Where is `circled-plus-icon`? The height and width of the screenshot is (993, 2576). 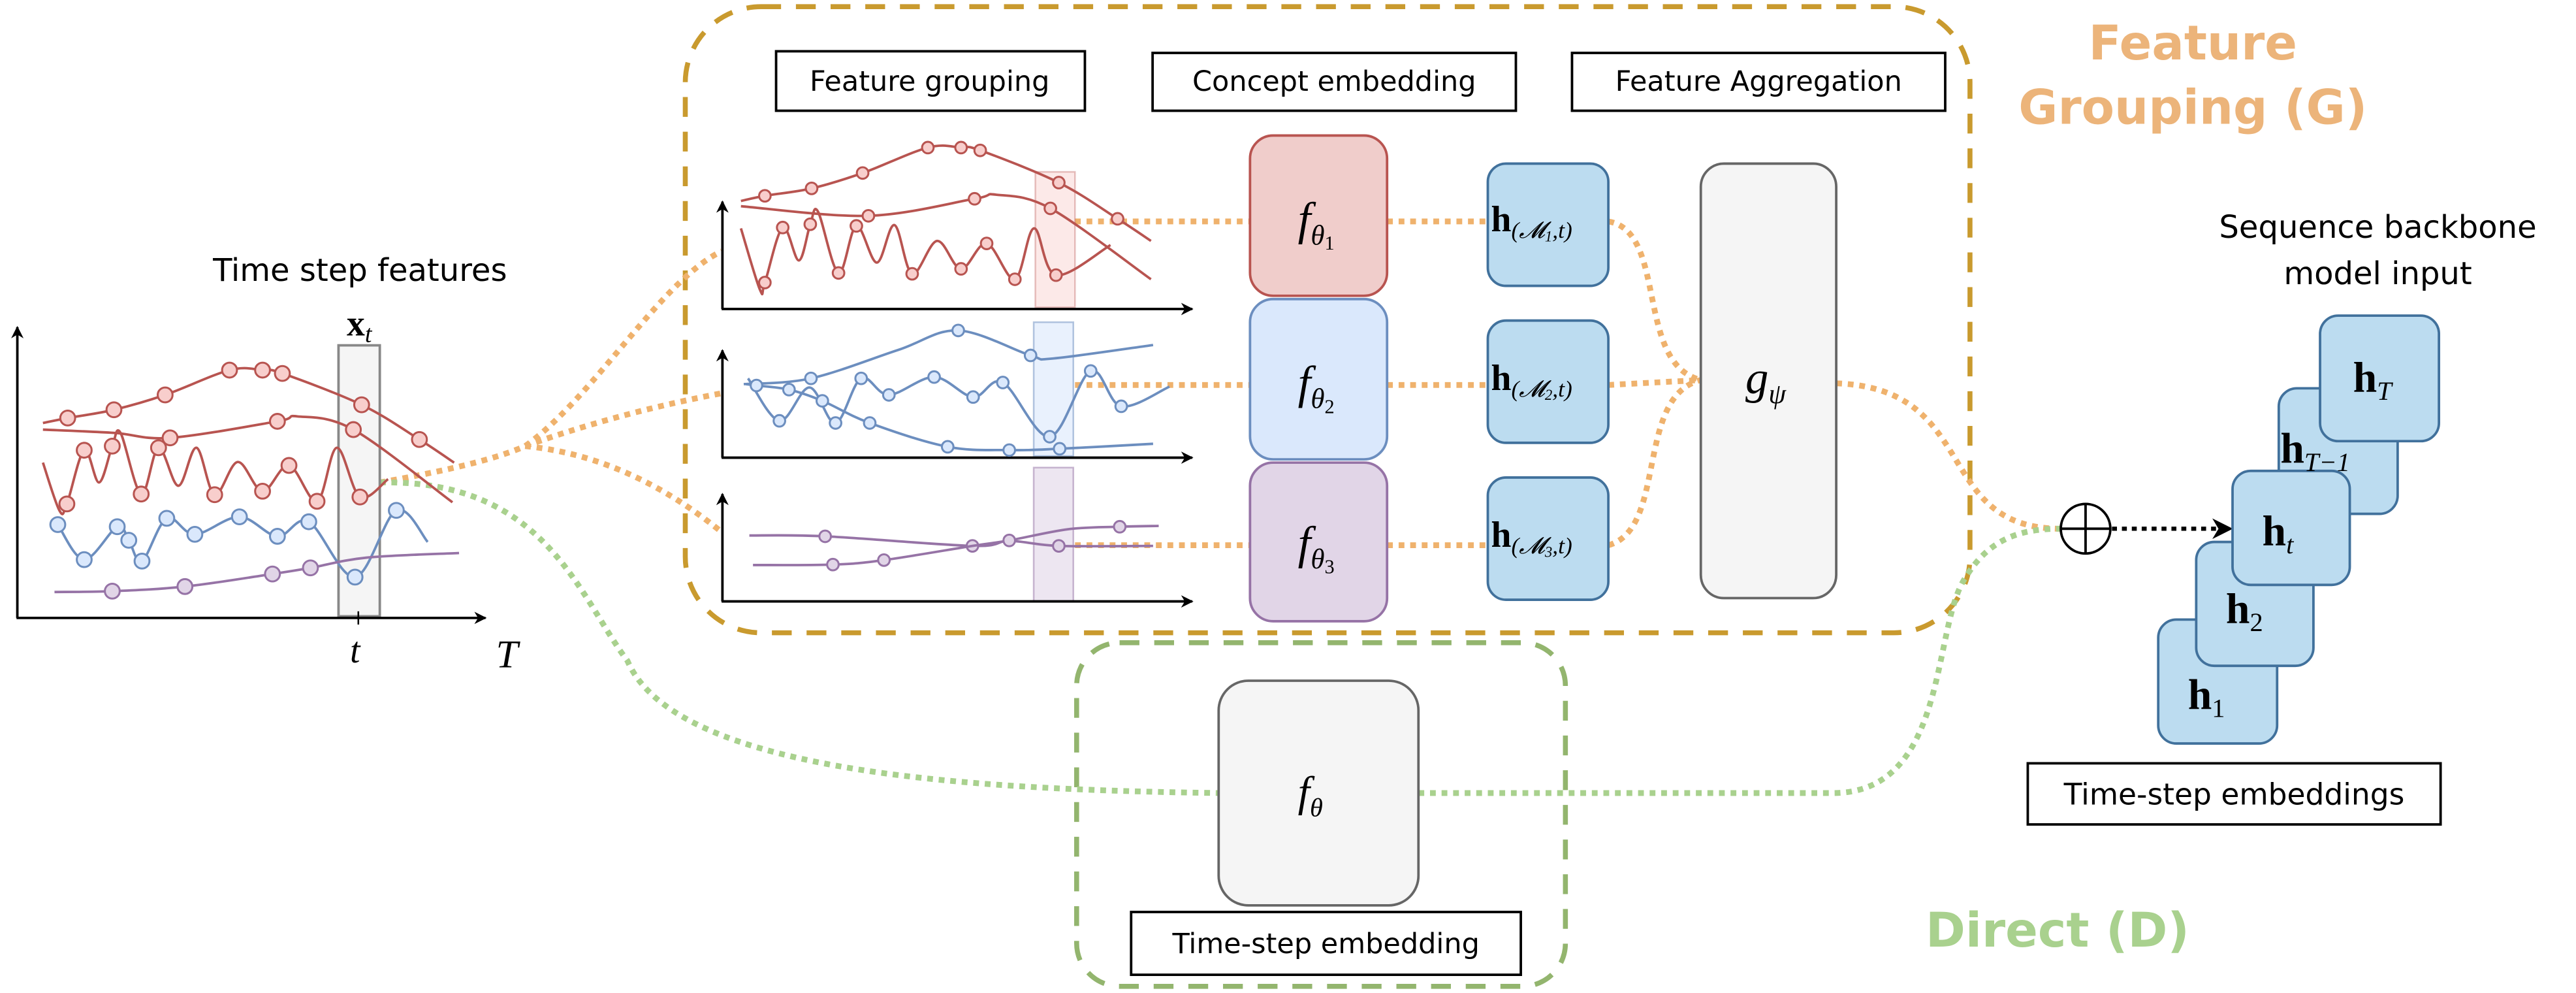 circled-plus-icon is located at coordinates (2086, 528).